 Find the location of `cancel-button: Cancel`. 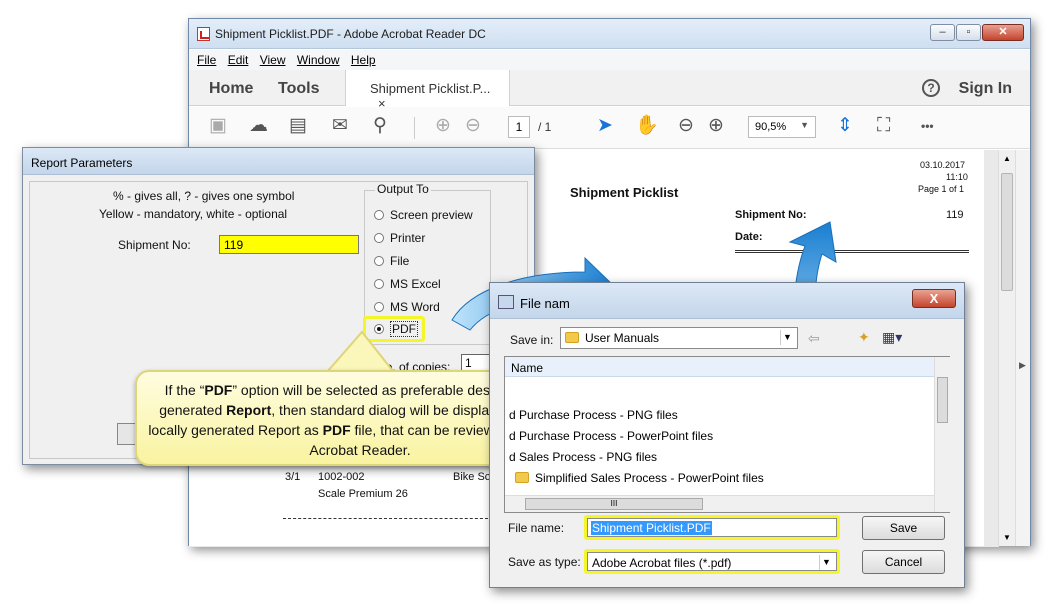

cancel-button: Cancel is located at coordinates (903, 562).